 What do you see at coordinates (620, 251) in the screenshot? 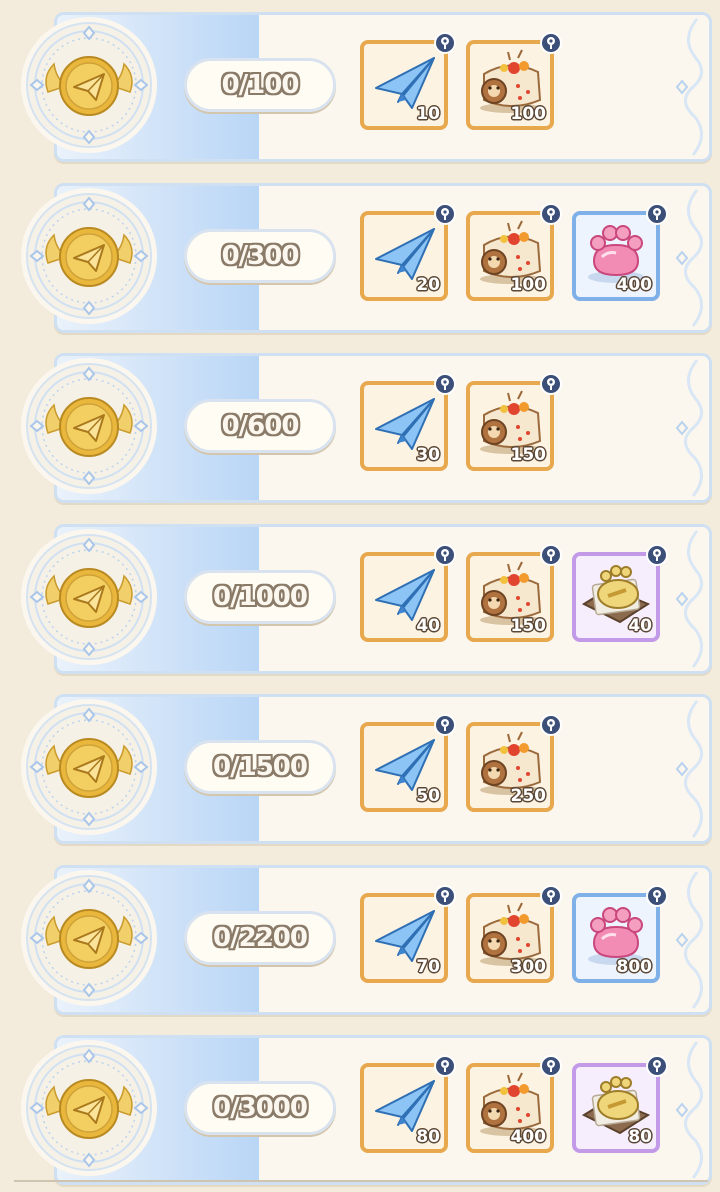
I see `pink-paw-jelly-reward: 400` at bounding box center [620, 251].